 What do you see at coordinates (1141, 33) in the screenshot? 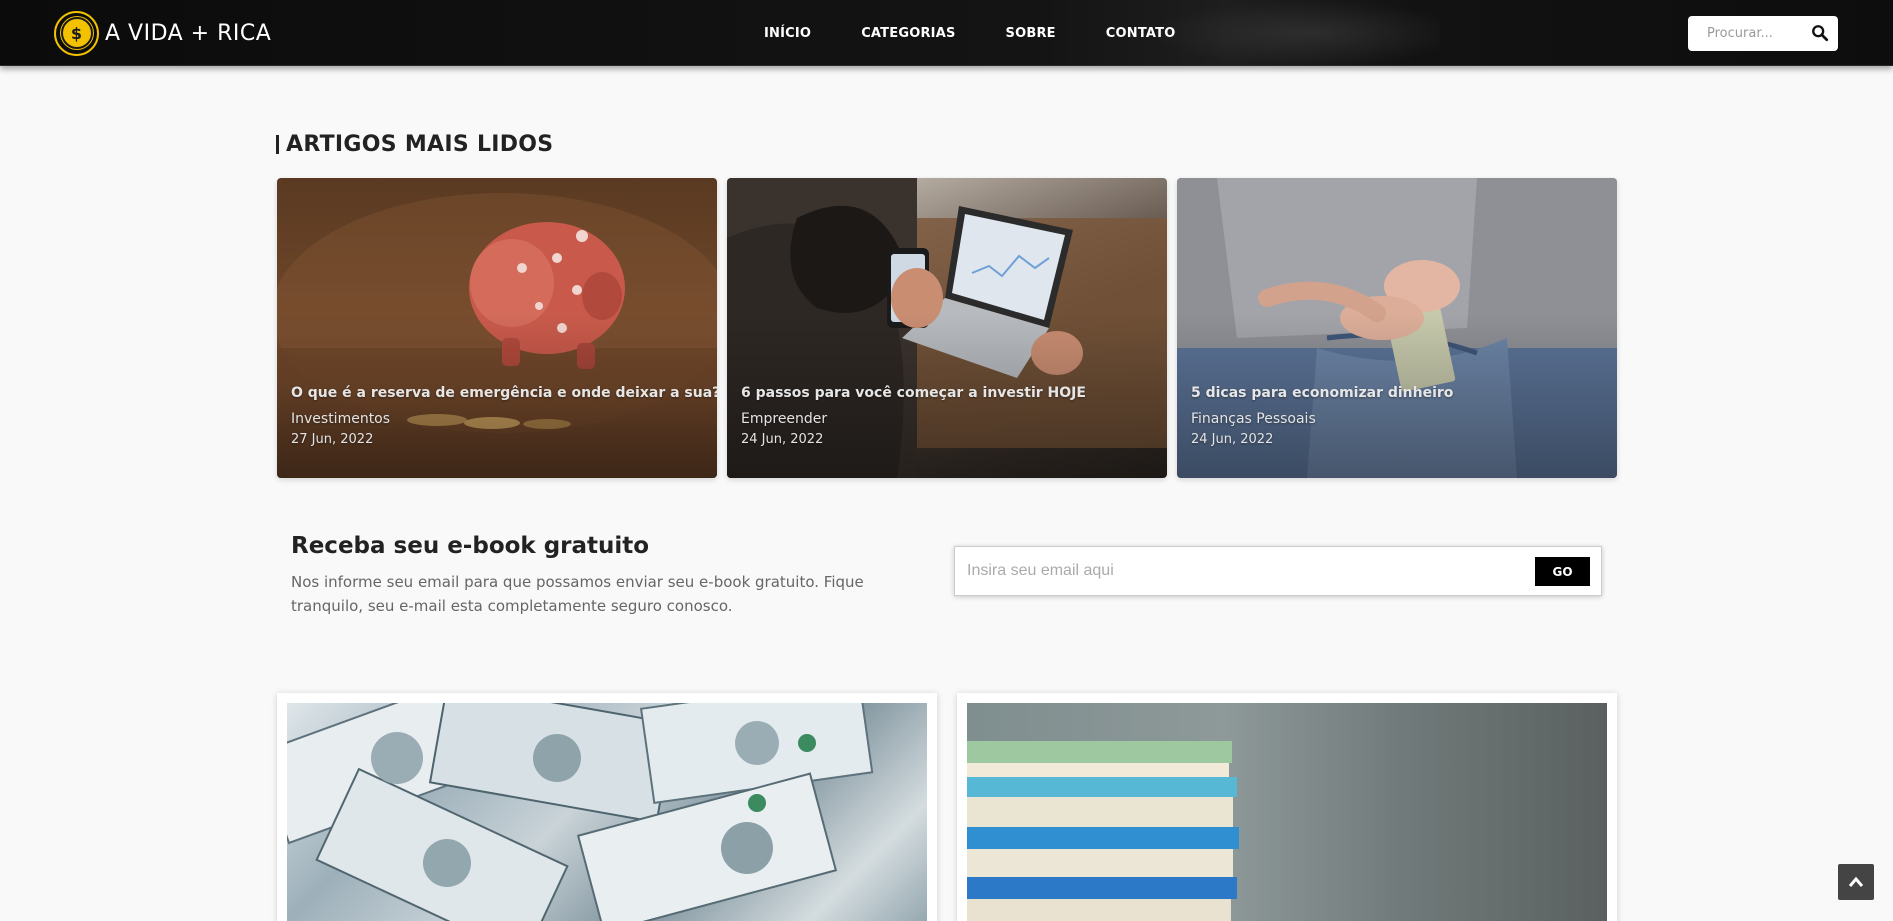
I see `nav-link-contato: CONTATO` at bounding box center [1141, 33].